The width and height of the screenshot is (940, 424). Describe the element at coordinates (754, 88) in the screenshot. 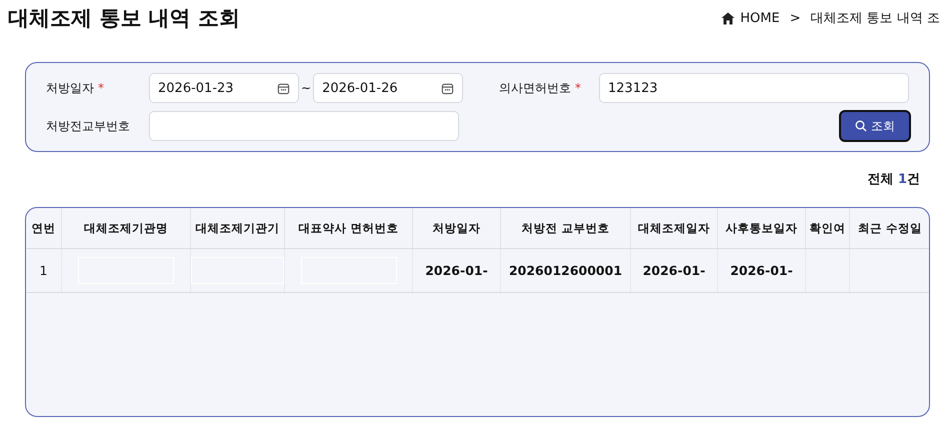

I see `input-field: 123123` at that location.